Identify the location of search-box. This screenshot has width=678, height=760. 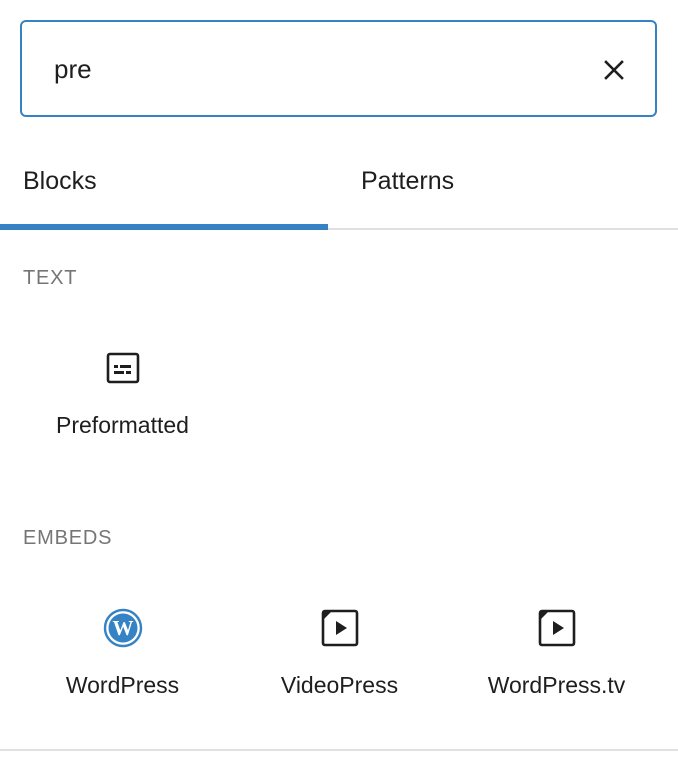
(338, 68).